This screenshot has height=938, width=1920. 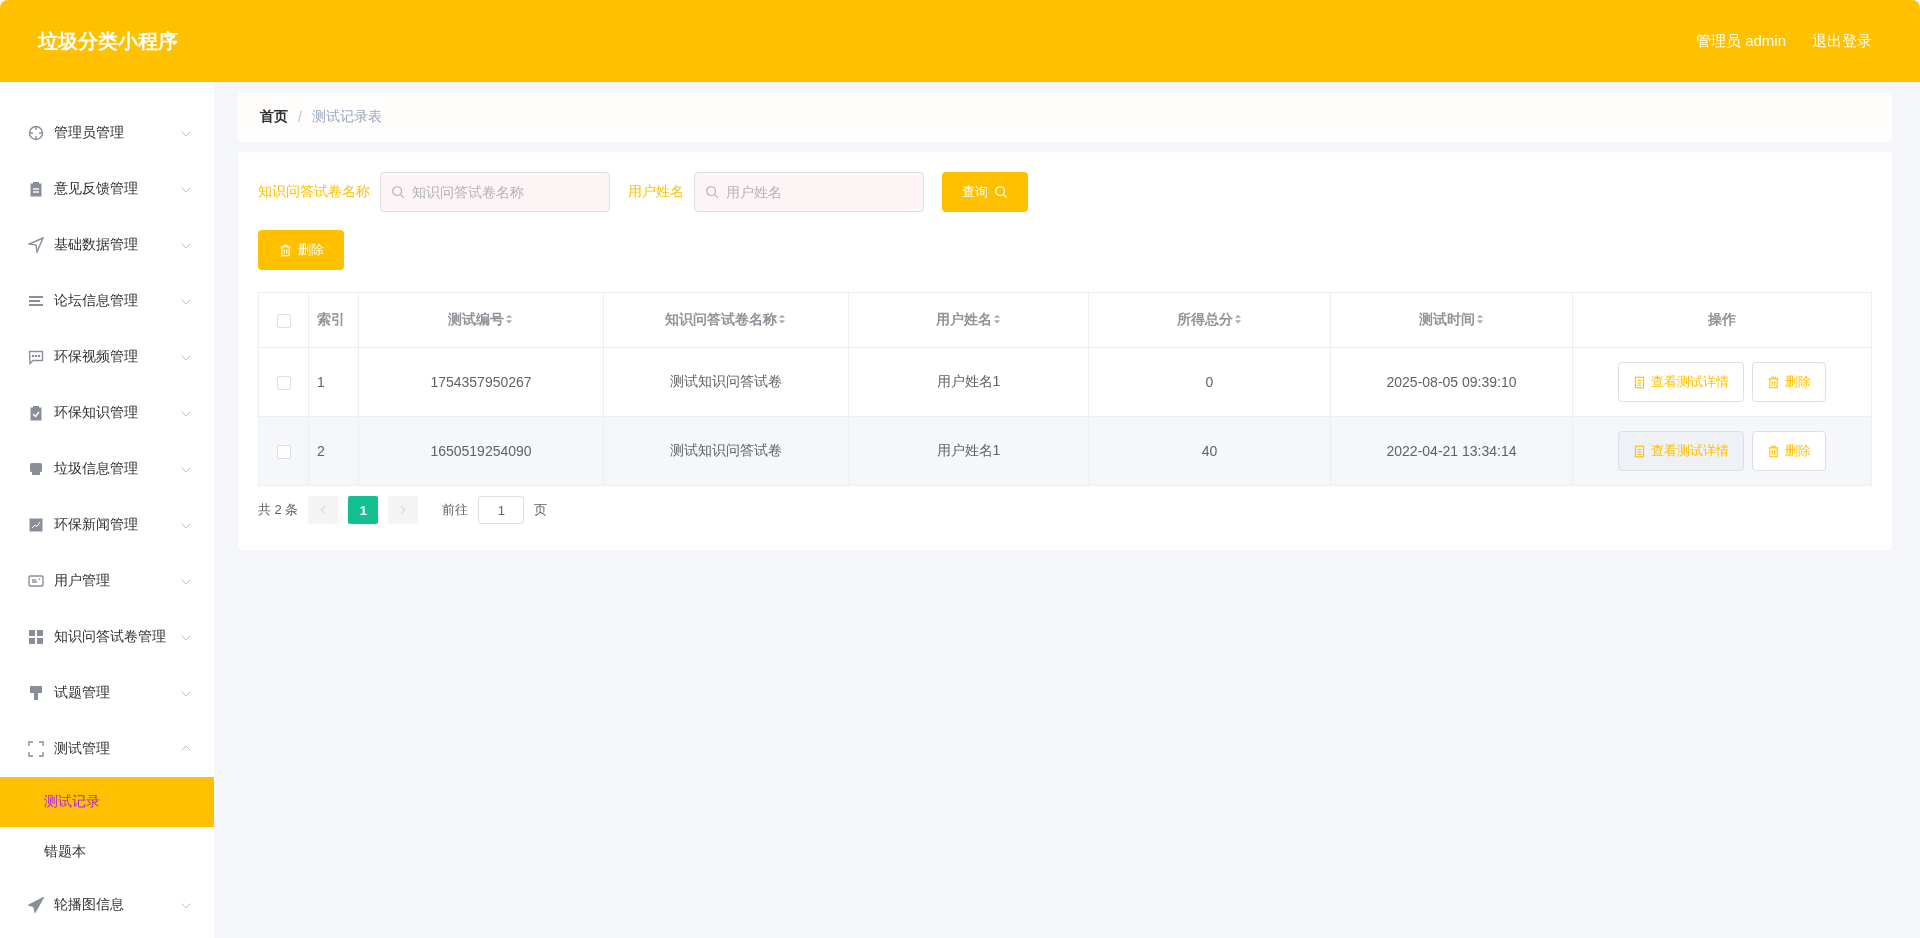 I want to click on sidebar-item: 用户管理, so click(x=107, y=581).